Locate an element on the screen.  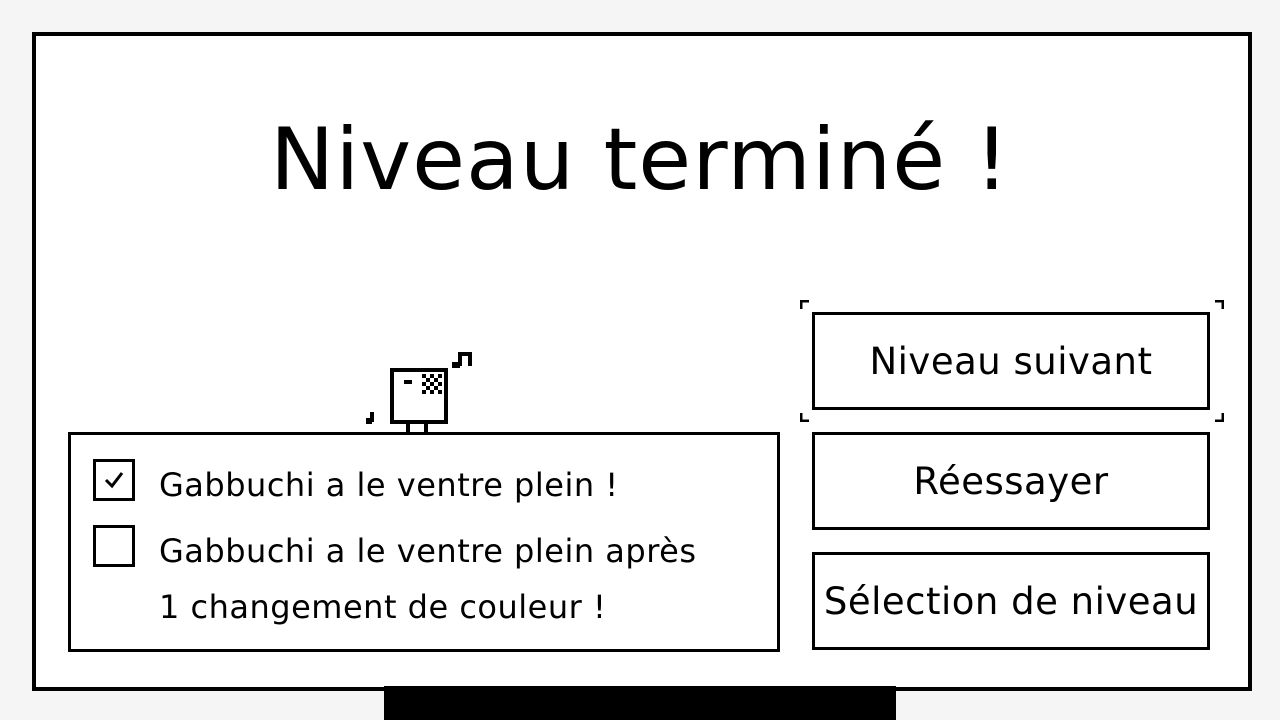
objective-text: Gabbuchi a le ventre plein ! is located at coordinates (389, 485).